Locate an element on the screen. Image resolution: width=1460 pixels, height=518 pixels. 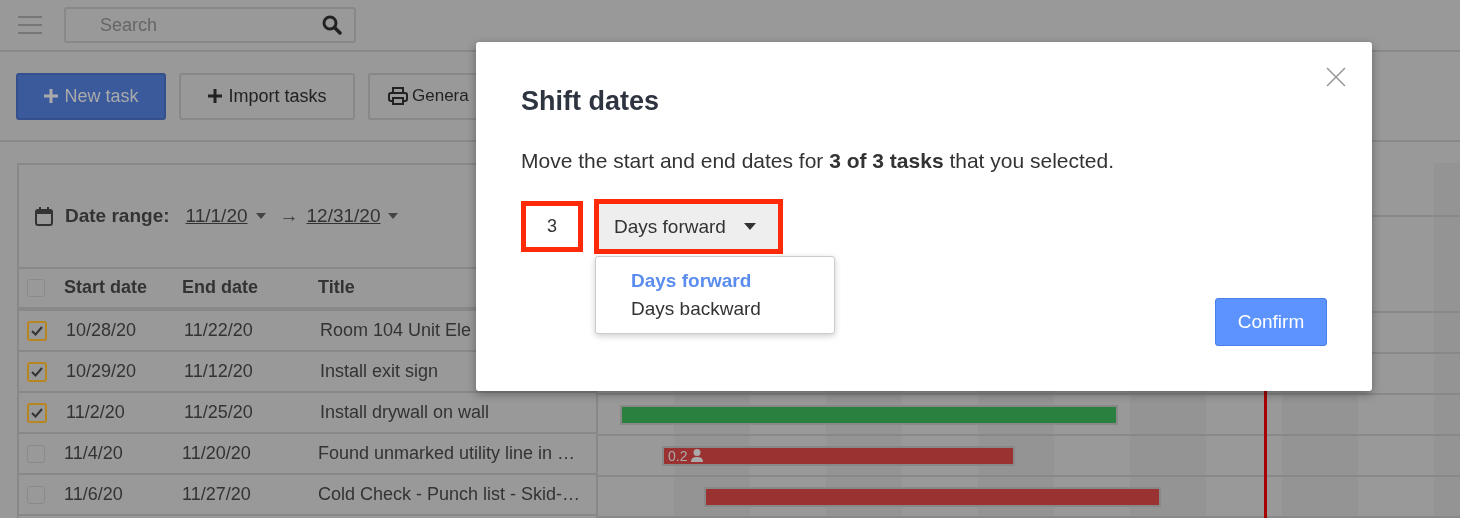
table-cell-text: 11/27/20 is located at coordinates (217, 494).